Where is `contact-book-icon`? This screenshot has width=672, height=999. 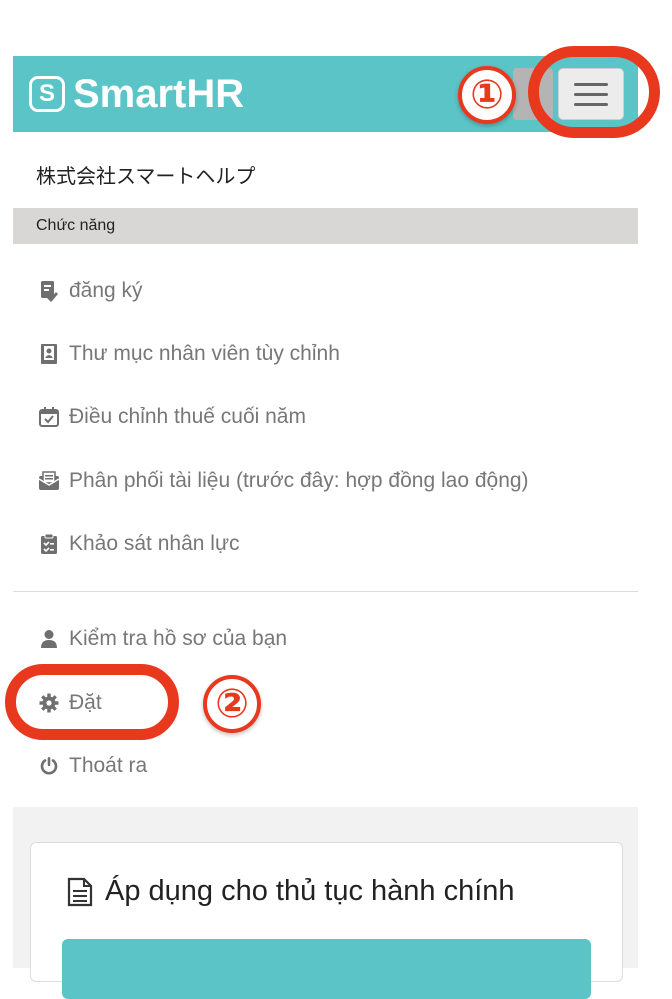 contact-book-icon is located at coordinates (49, 354).